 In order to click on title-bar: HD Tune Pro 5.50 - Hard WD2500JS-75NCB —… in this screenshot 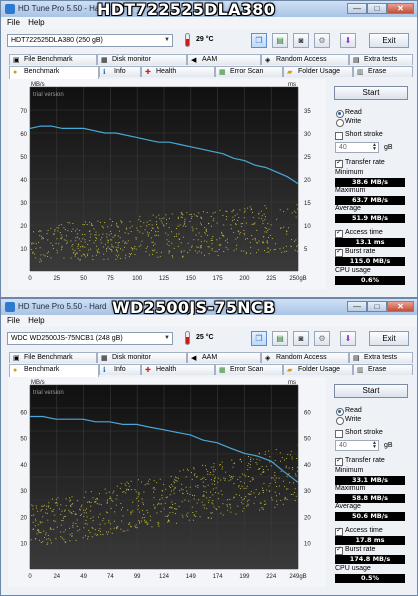, I will do `click(209, 308)`.